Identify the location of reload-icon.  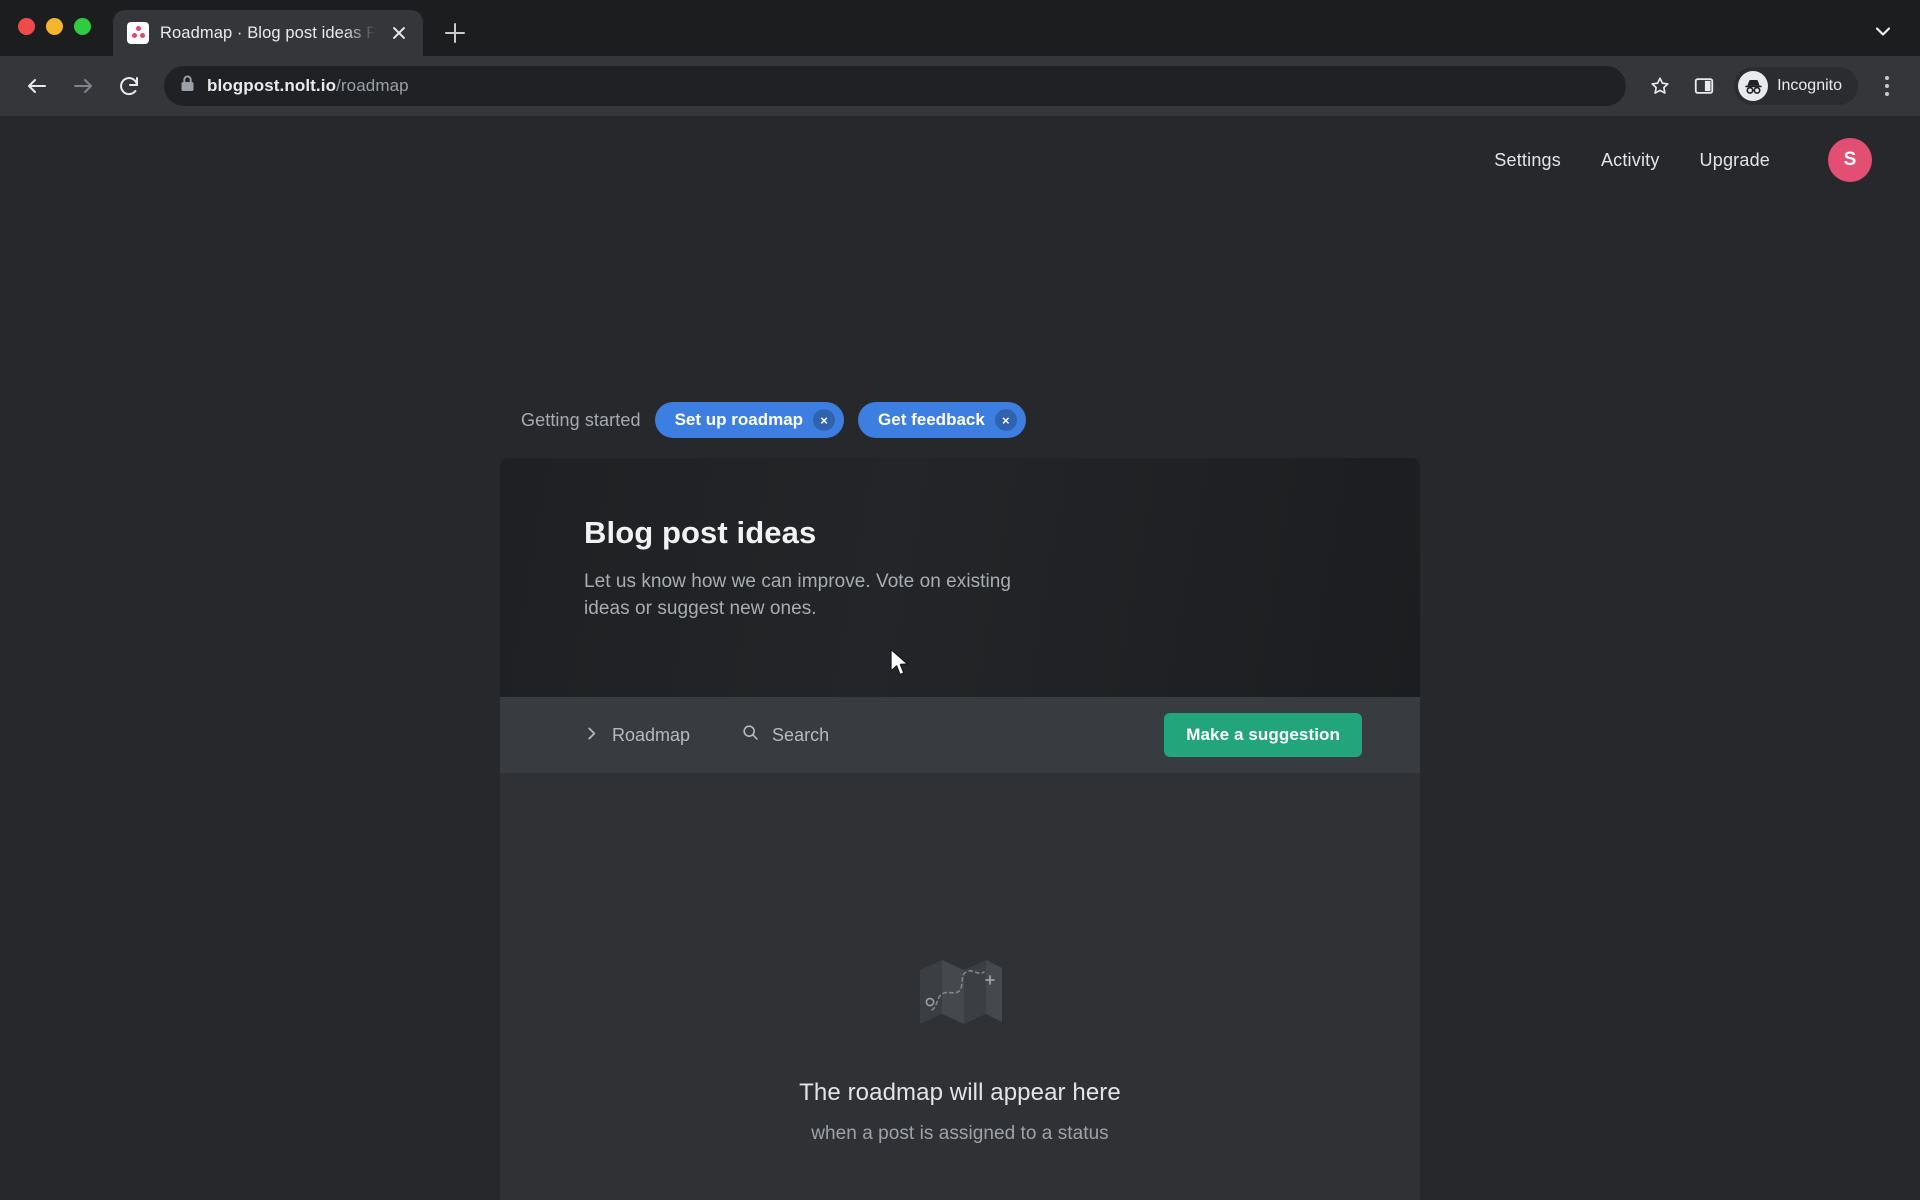
(129, 86).